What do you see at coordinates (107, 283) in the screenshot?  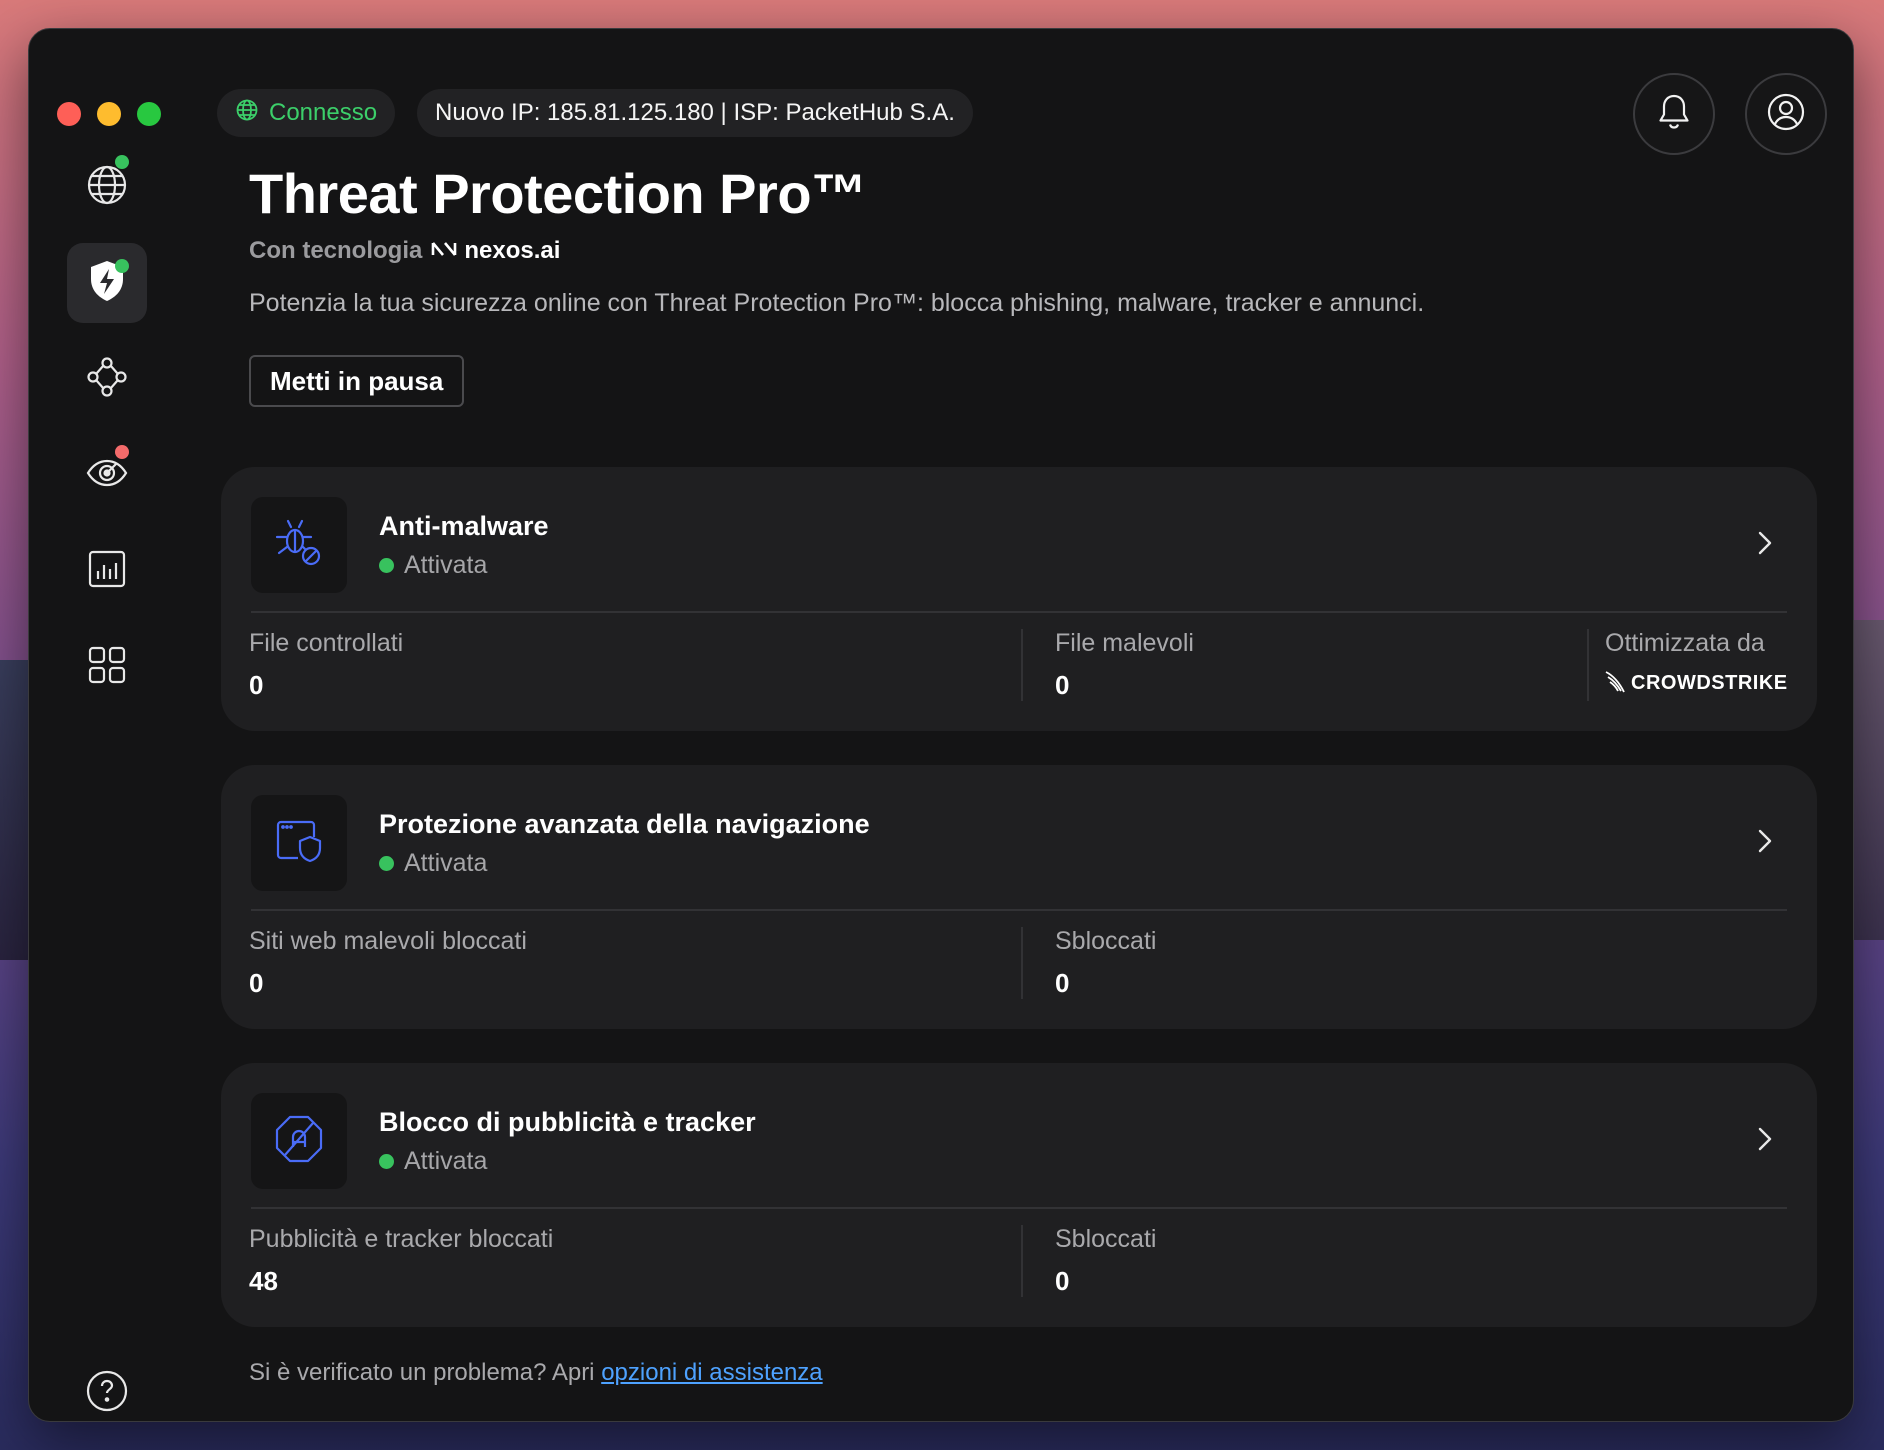 I see `sidebar-item-threat-protection` at bounding box center [107, 283].